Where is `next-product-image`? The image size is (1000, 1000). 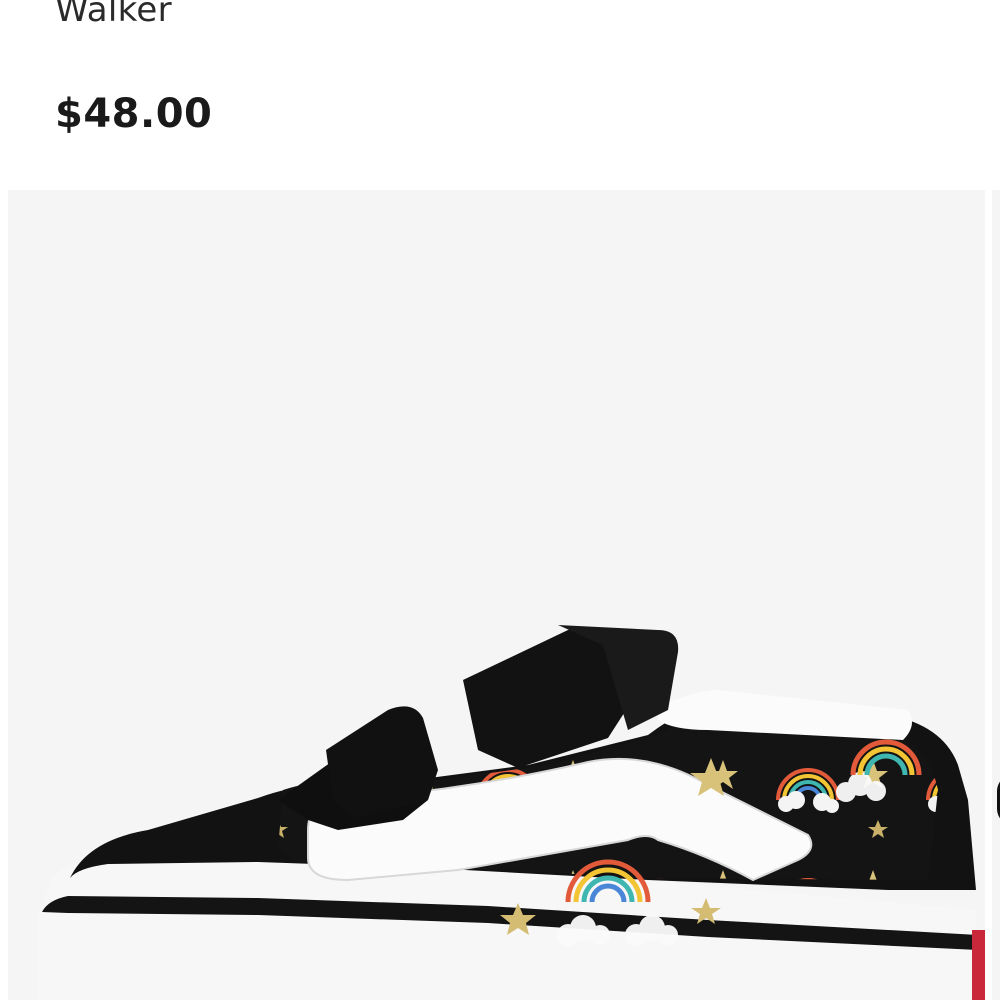
next-product-image is located at coordinates (996, 595).